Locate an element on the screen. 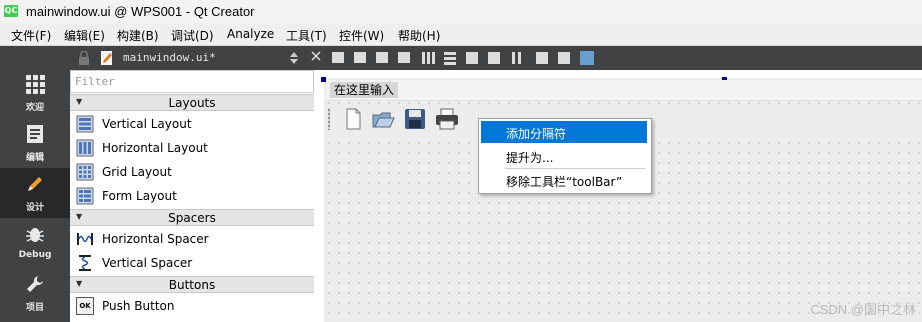  menu-file: 文件(F) is located at coordinates (31, 35).